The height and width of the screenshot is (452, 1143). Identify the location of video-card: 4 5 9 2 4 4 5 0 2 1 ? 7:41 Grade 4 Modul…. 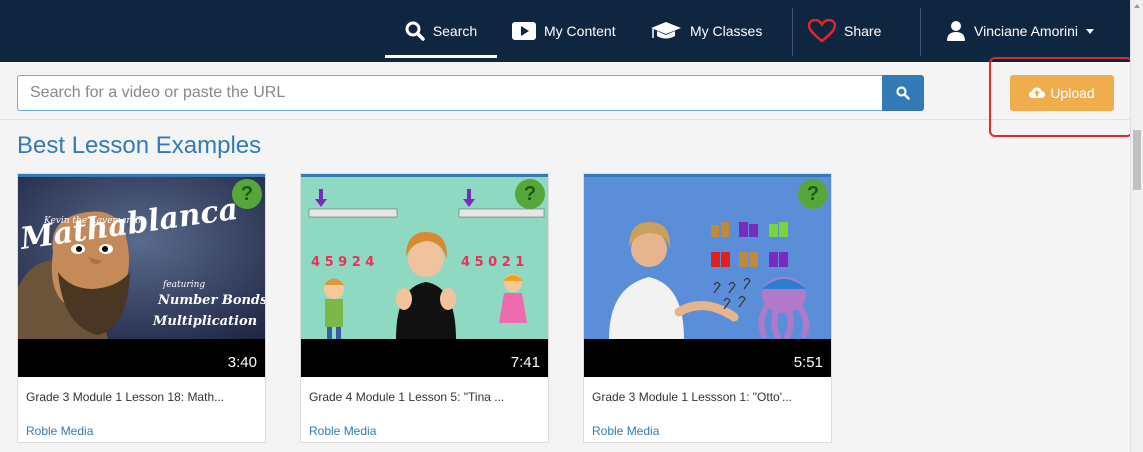
(424, 308).